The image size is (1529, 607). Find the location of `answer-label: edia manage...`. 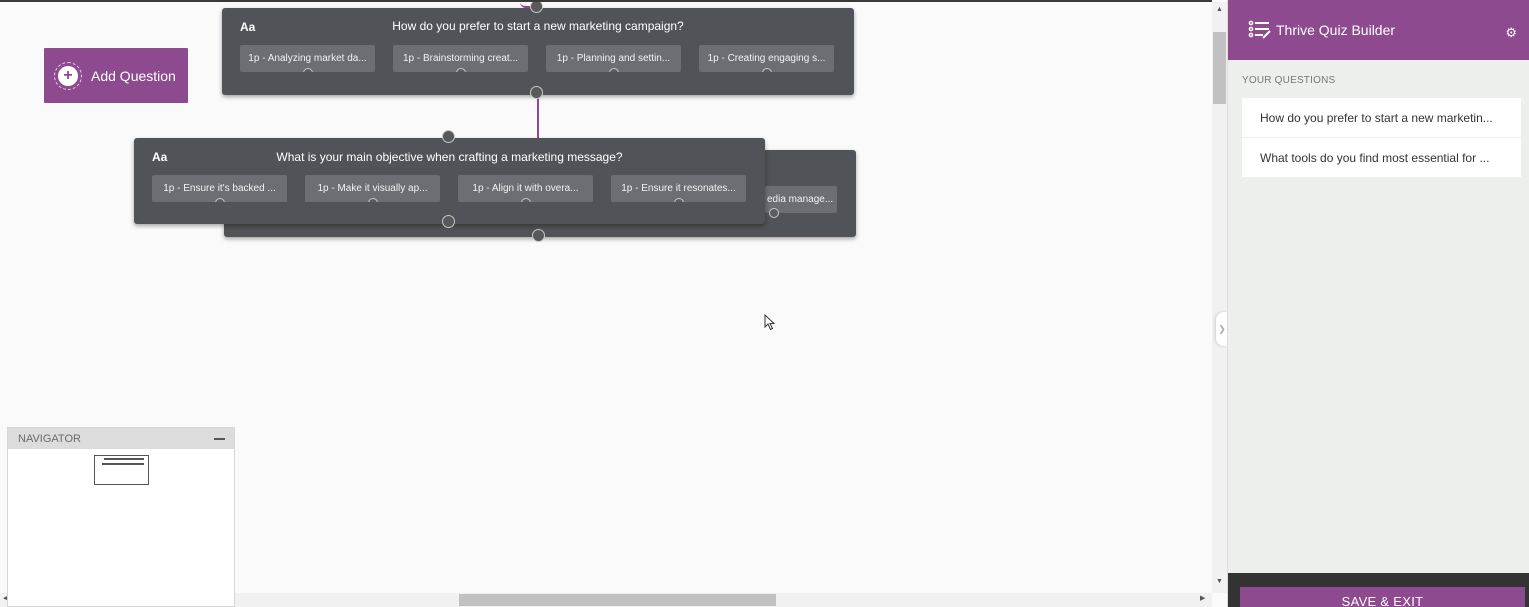

answer-label: edia manage... is located at coordinates (800, 199).